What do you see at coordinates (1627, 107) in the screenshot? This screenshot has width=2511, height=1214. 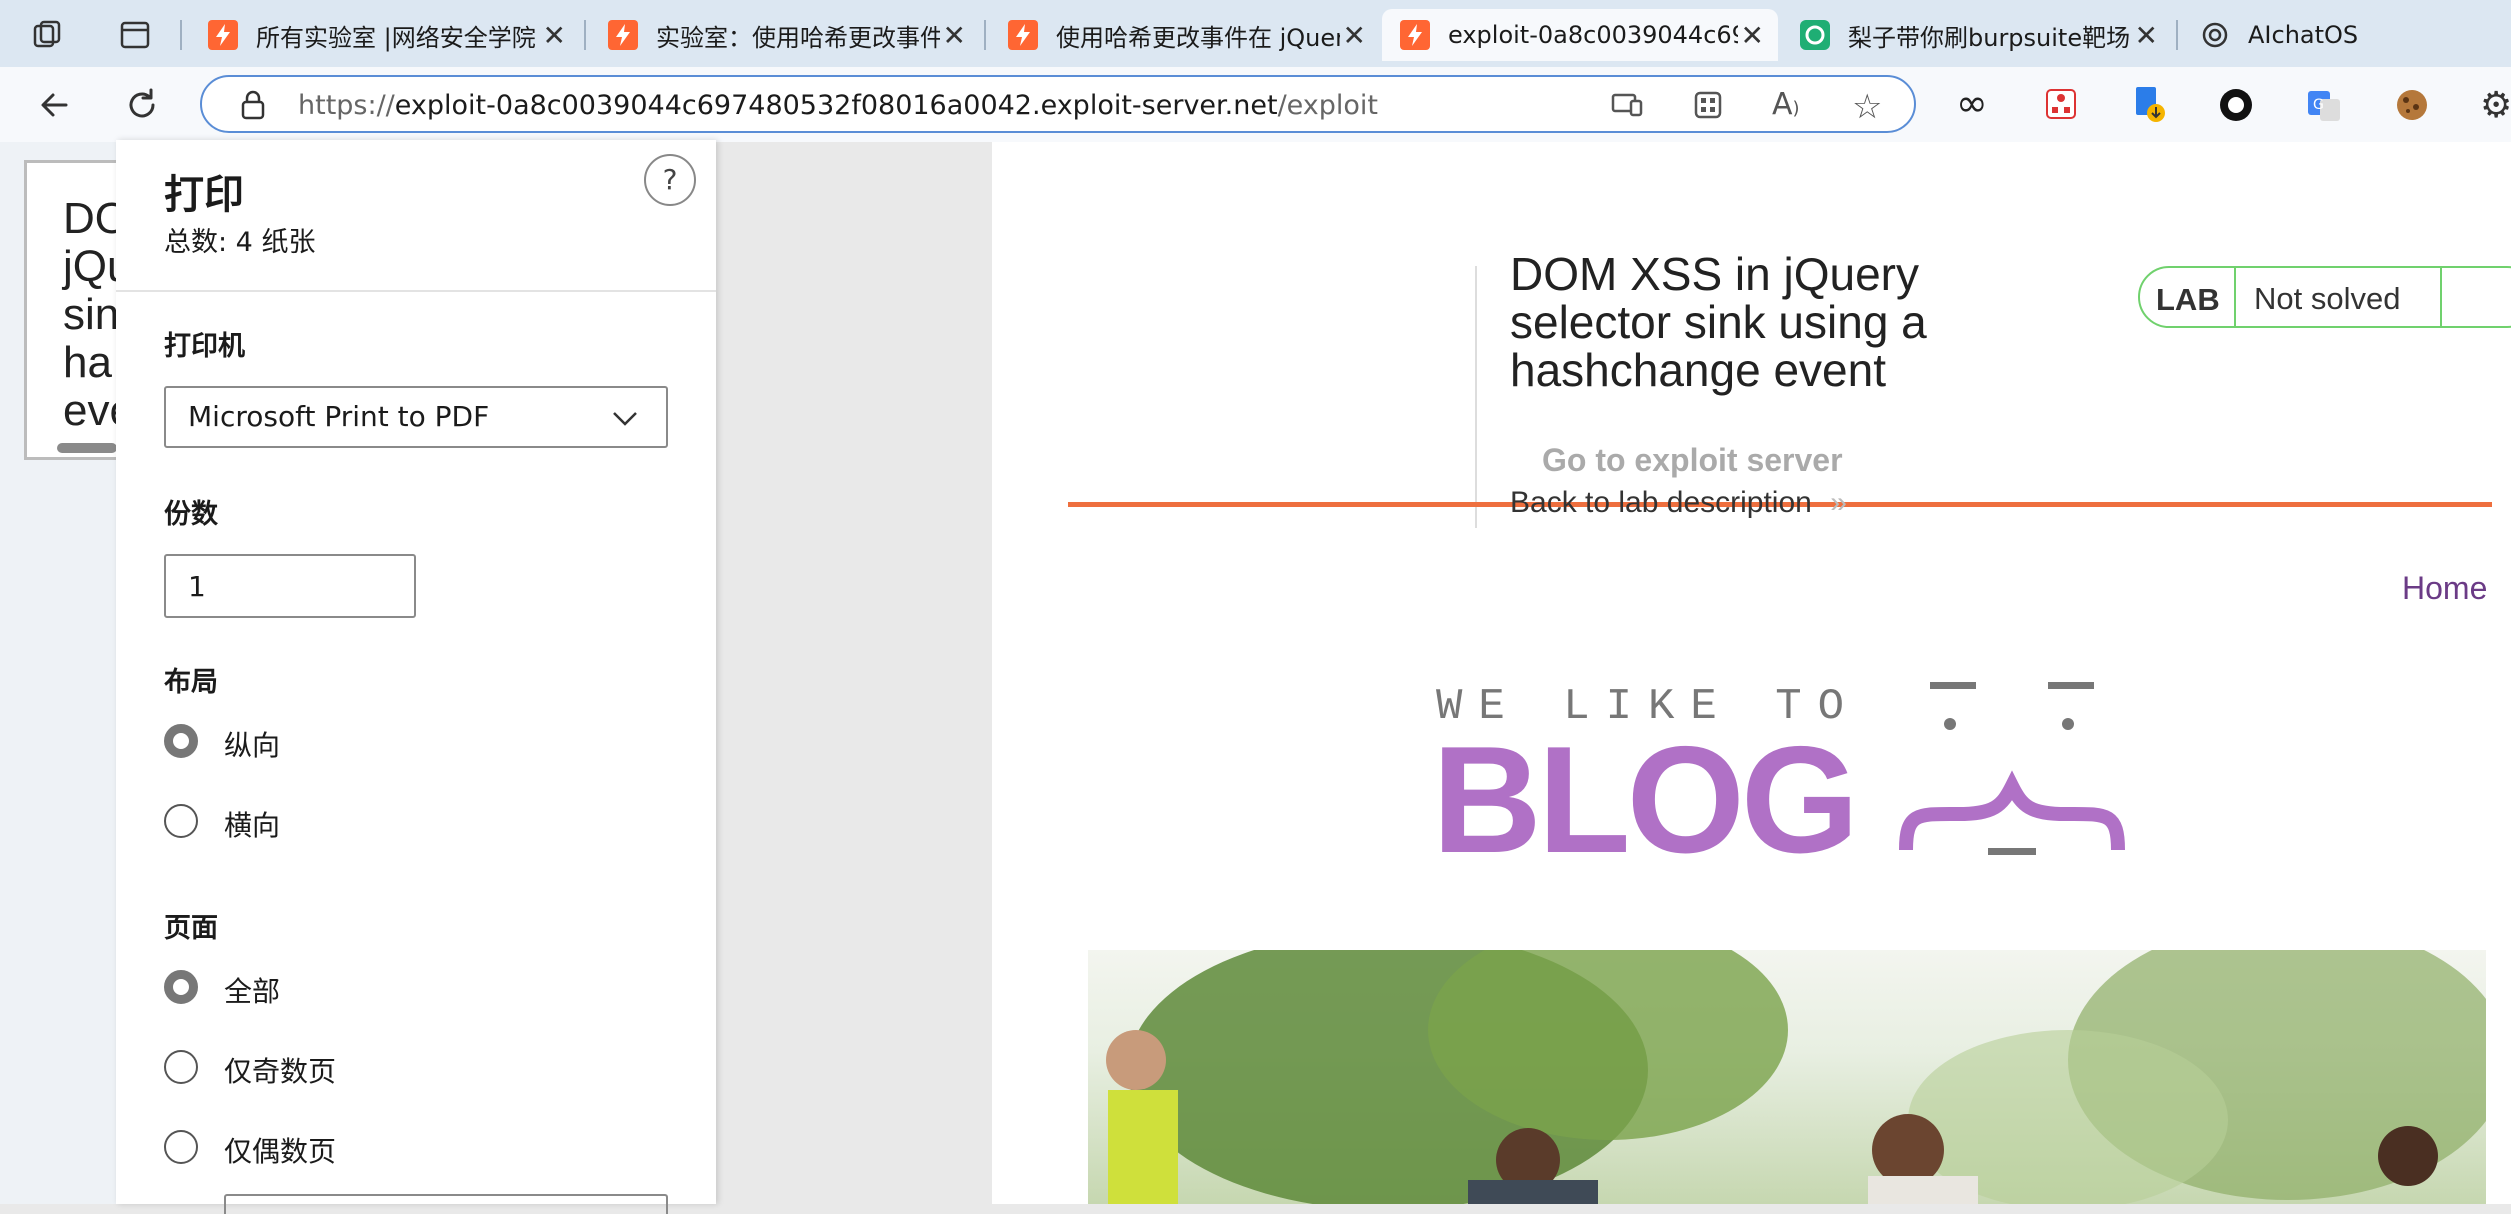 I see `app-available-icon` at bounding box center [1627, 107].